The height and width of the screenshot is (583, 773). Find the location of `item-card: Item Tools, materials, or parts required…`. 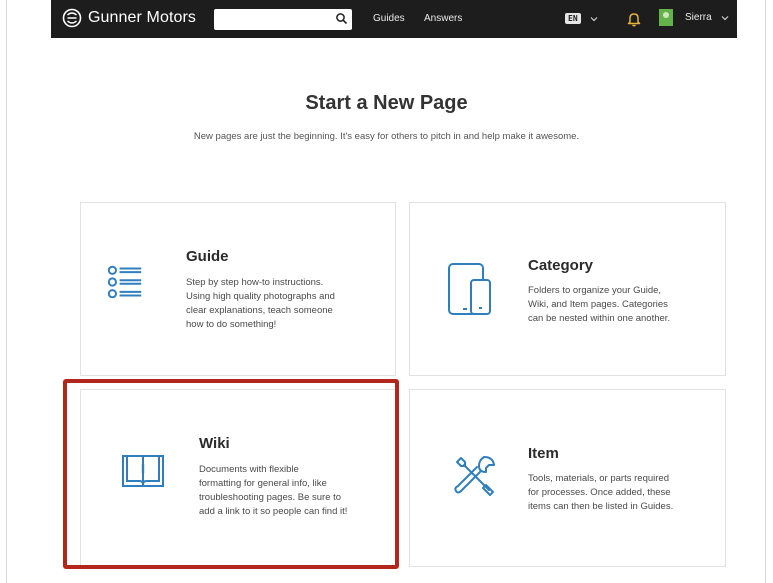

item-card: Item Tools, materials, or parts required… is located at coordinates (567, 478).